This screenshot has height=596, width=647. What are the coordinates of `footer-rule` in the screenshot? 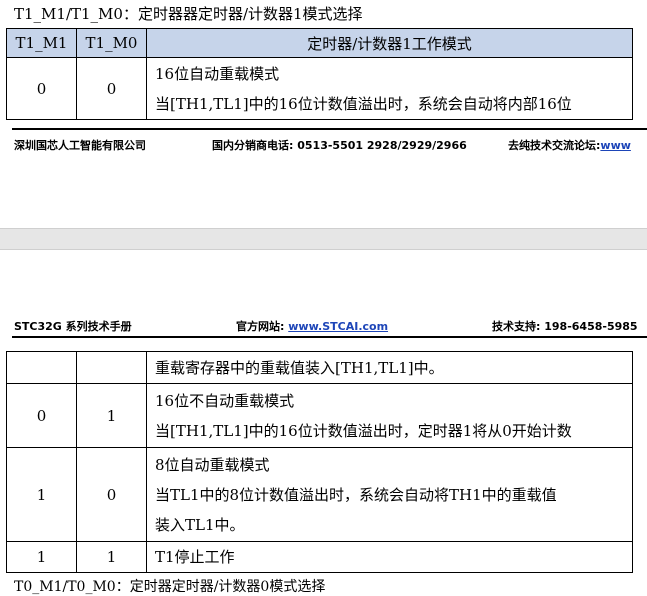 It's located at (329, 129).